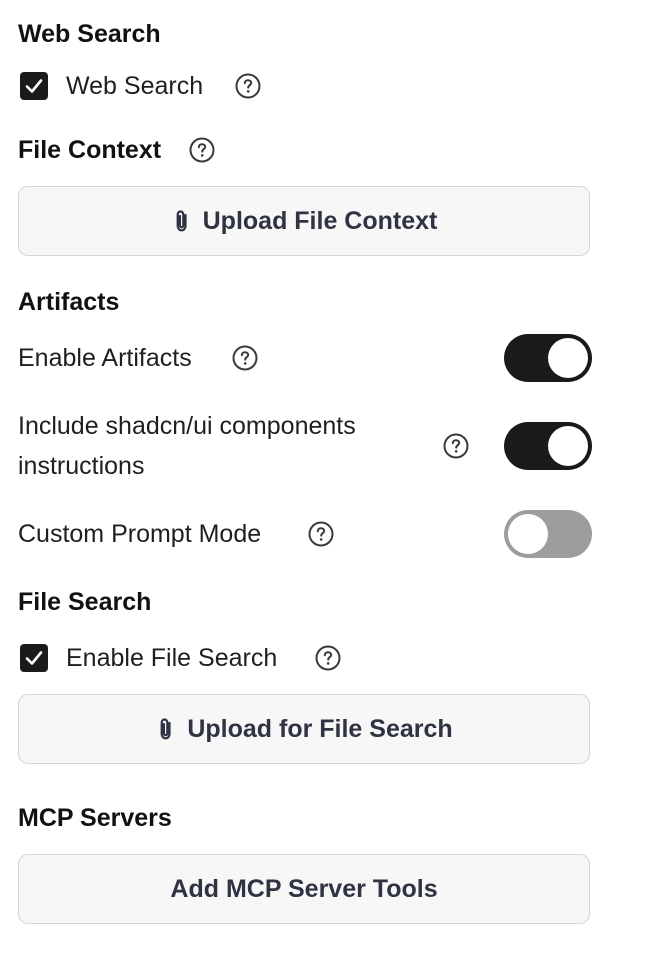 The image size is (648, 956). I want to click on enable-artifacts-toggle, so click(548, 358).